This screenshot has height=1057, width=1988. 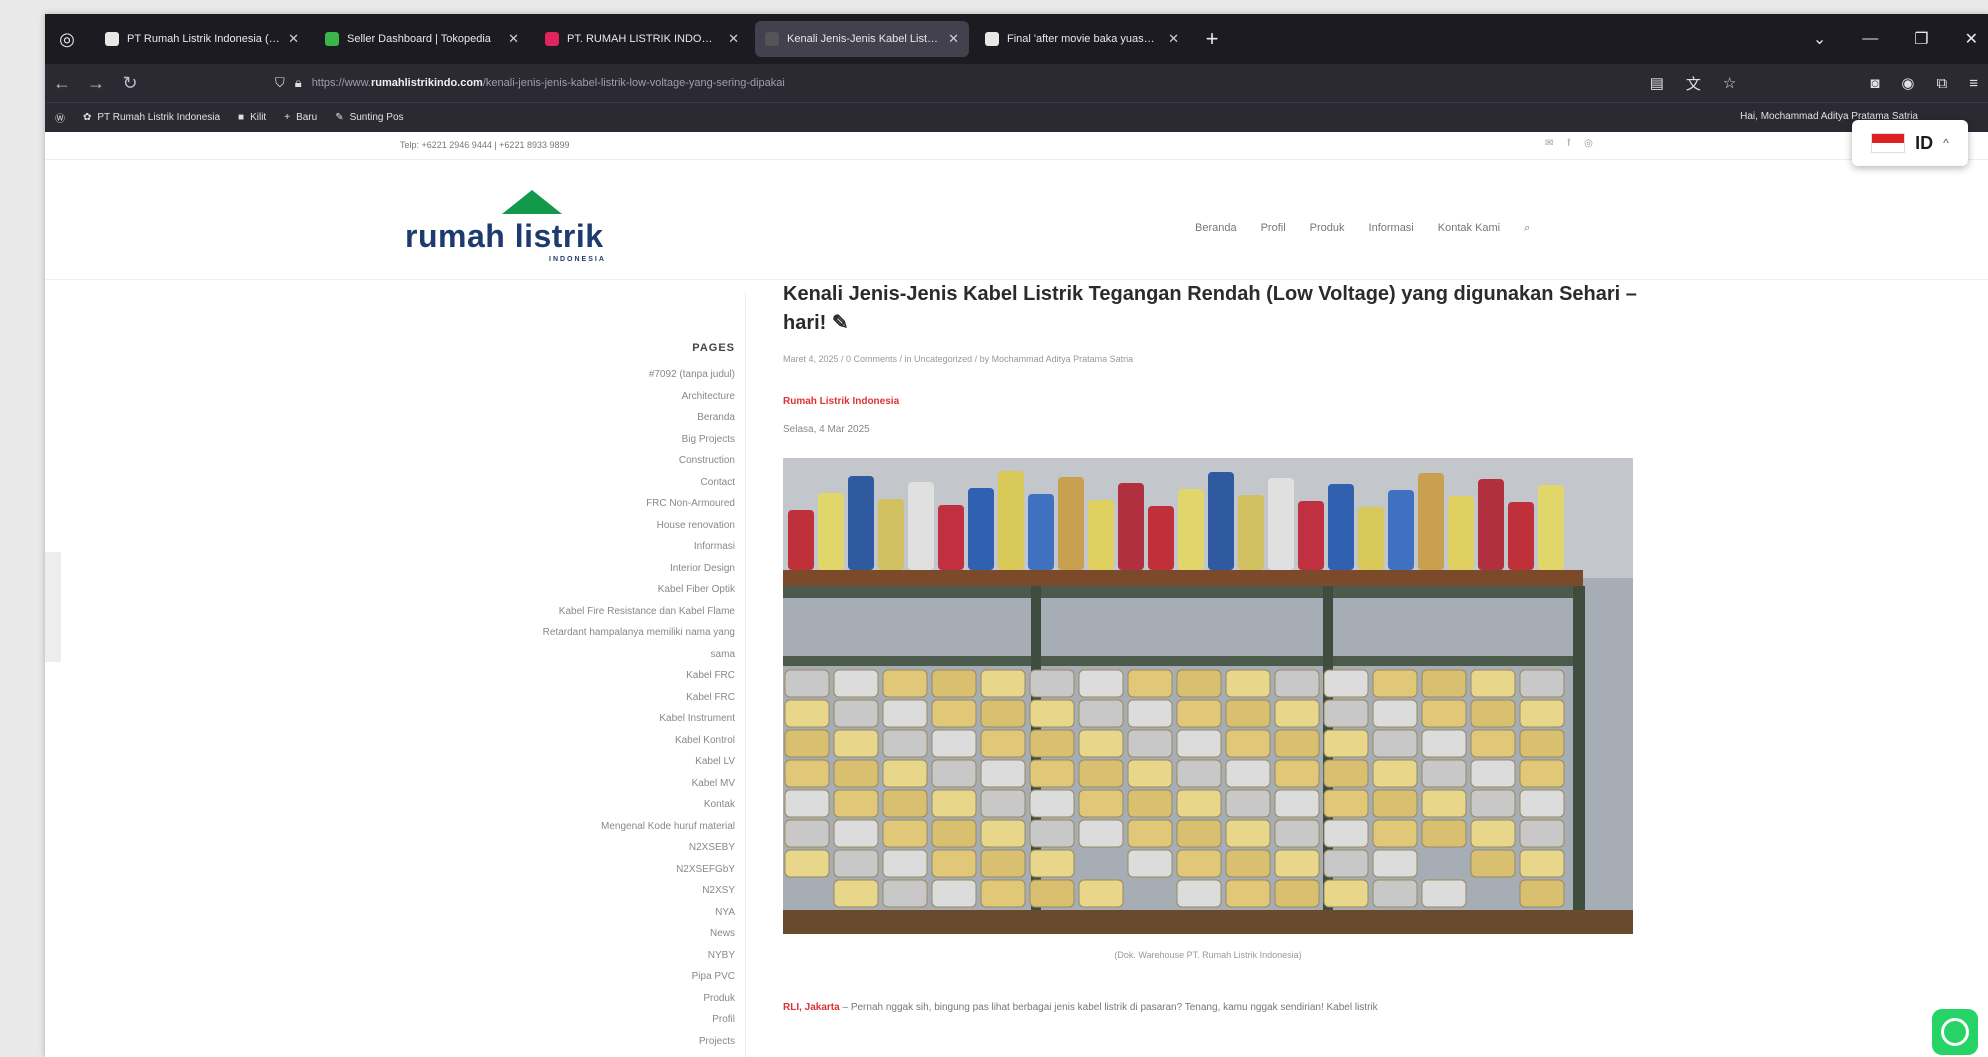 What do you see at coordinates (1657, 83) in the screenshot?
I see `reader-view-icon: ▤` at bounding box center [1657, 83].